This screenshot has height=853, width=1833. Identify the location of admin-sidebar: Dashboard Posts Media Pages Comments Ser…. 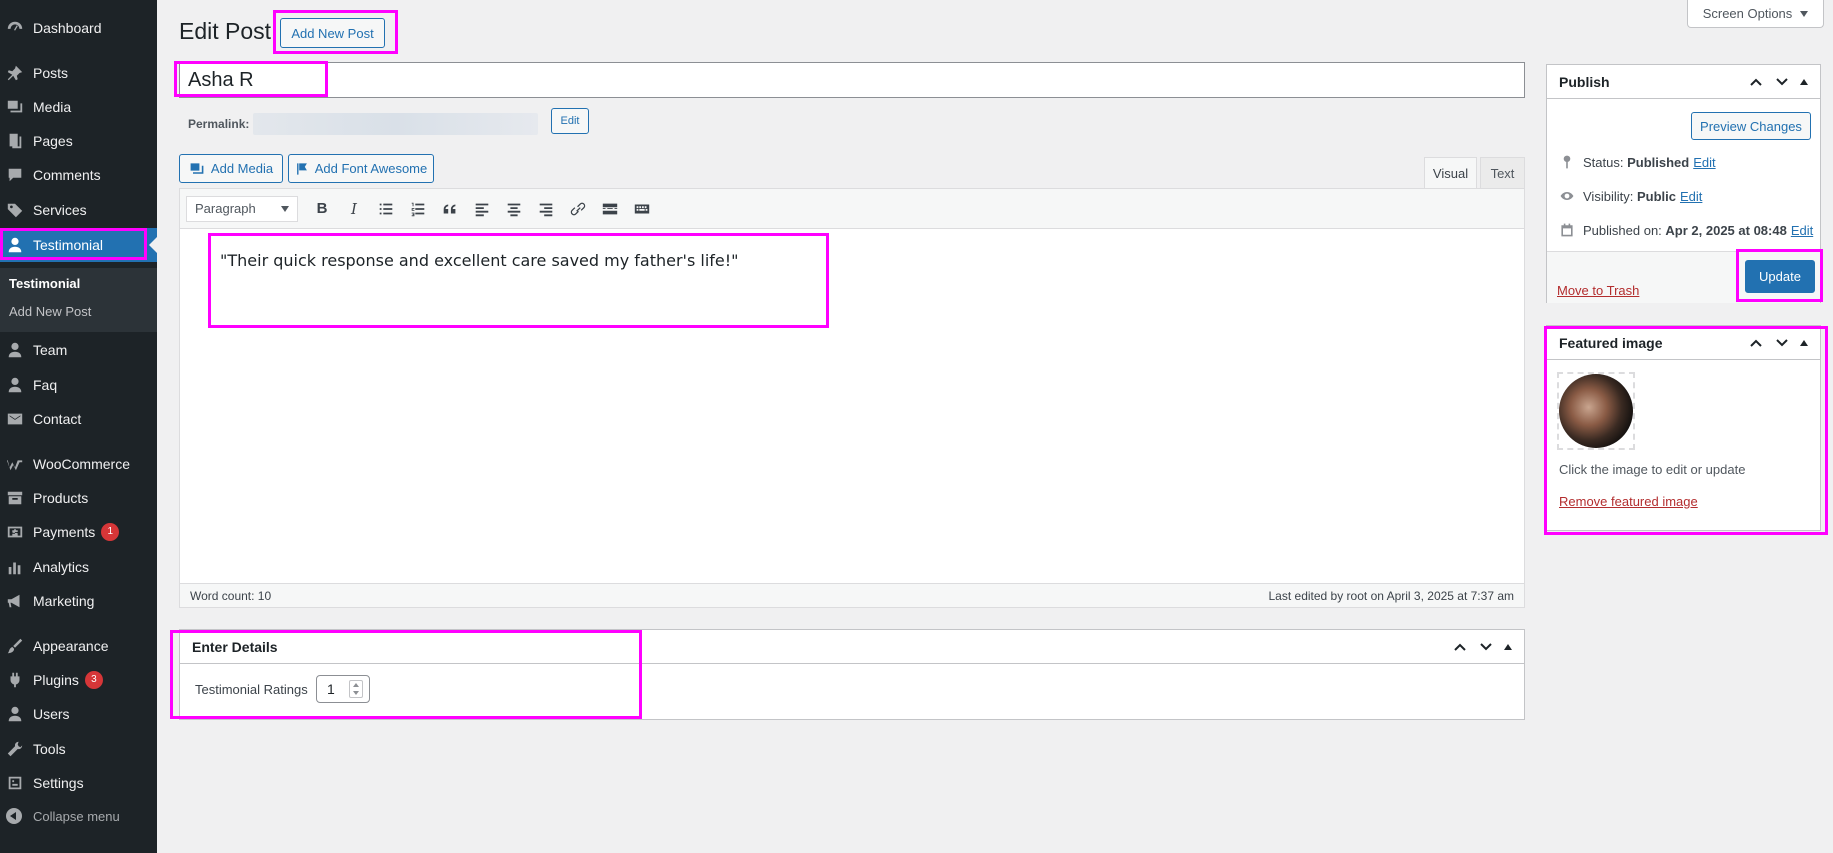
(78, 426).